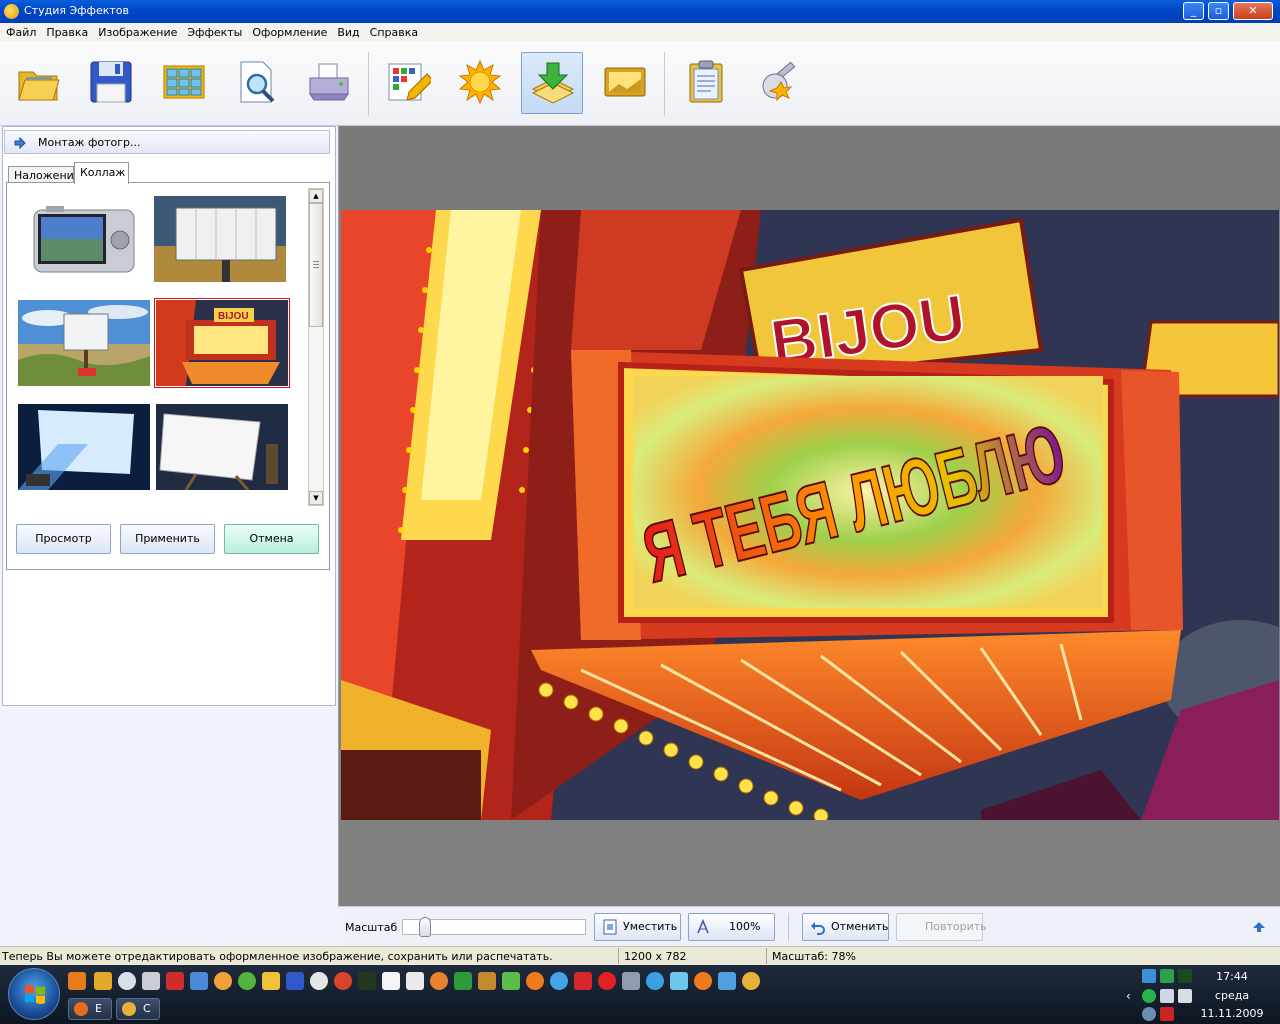 The height and width of the screenshot is (1024, 1280). Describe the element at coordinates (63, 539) in the screenshot. I see `preview-button: Просмотр` at that location.